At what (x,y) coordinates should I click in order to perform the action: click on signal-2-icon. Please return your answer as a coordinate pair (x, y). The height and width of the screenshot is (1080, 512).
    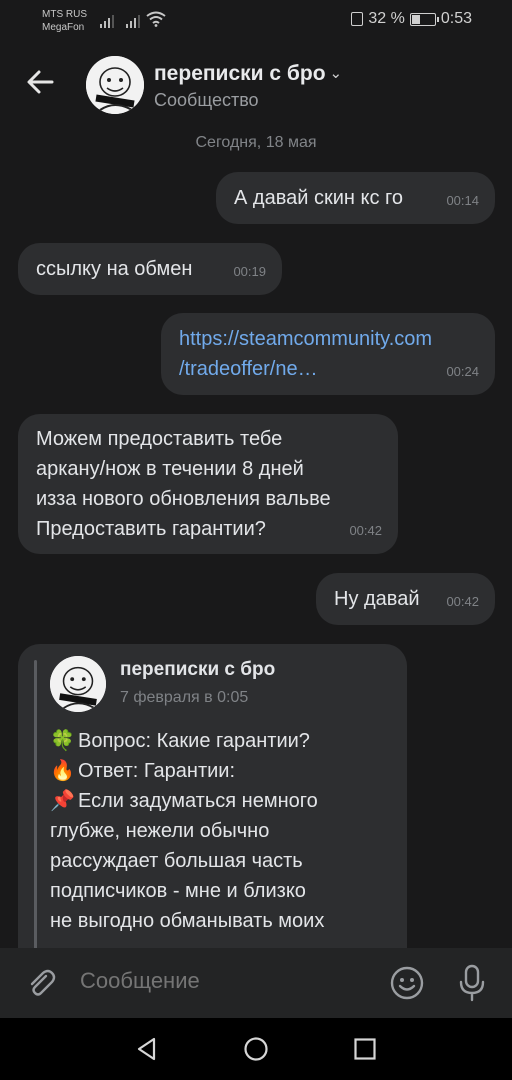
    Looking at the image, I should click on (133, 20).